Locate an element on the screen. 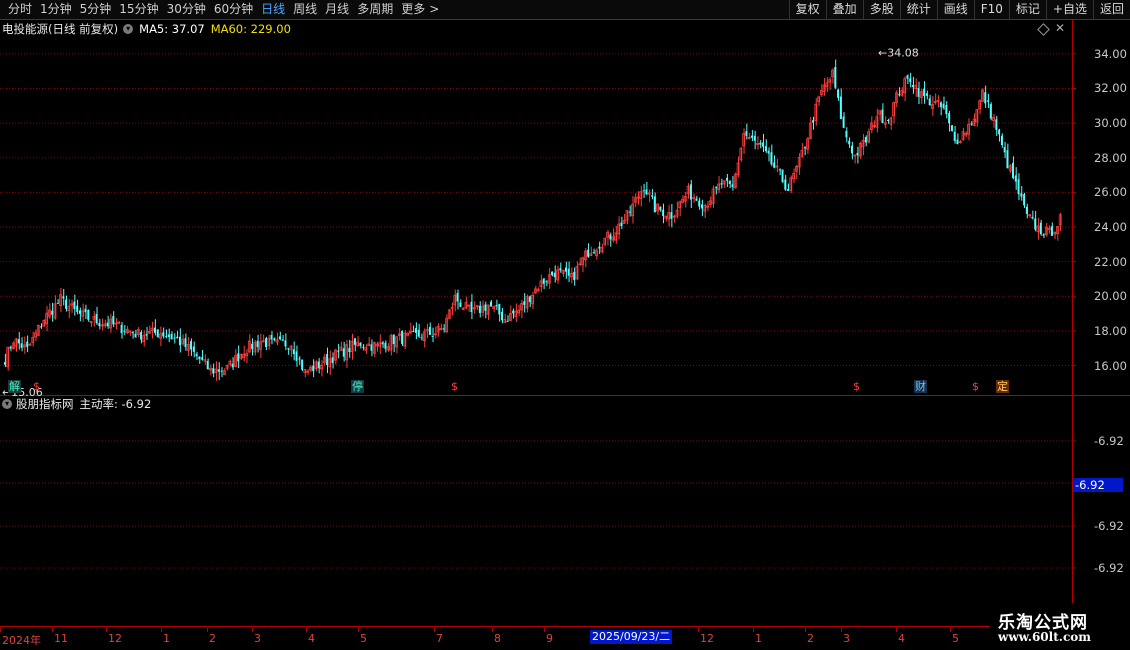  action-button-4: 画线 is located at coordinates (955, 9).